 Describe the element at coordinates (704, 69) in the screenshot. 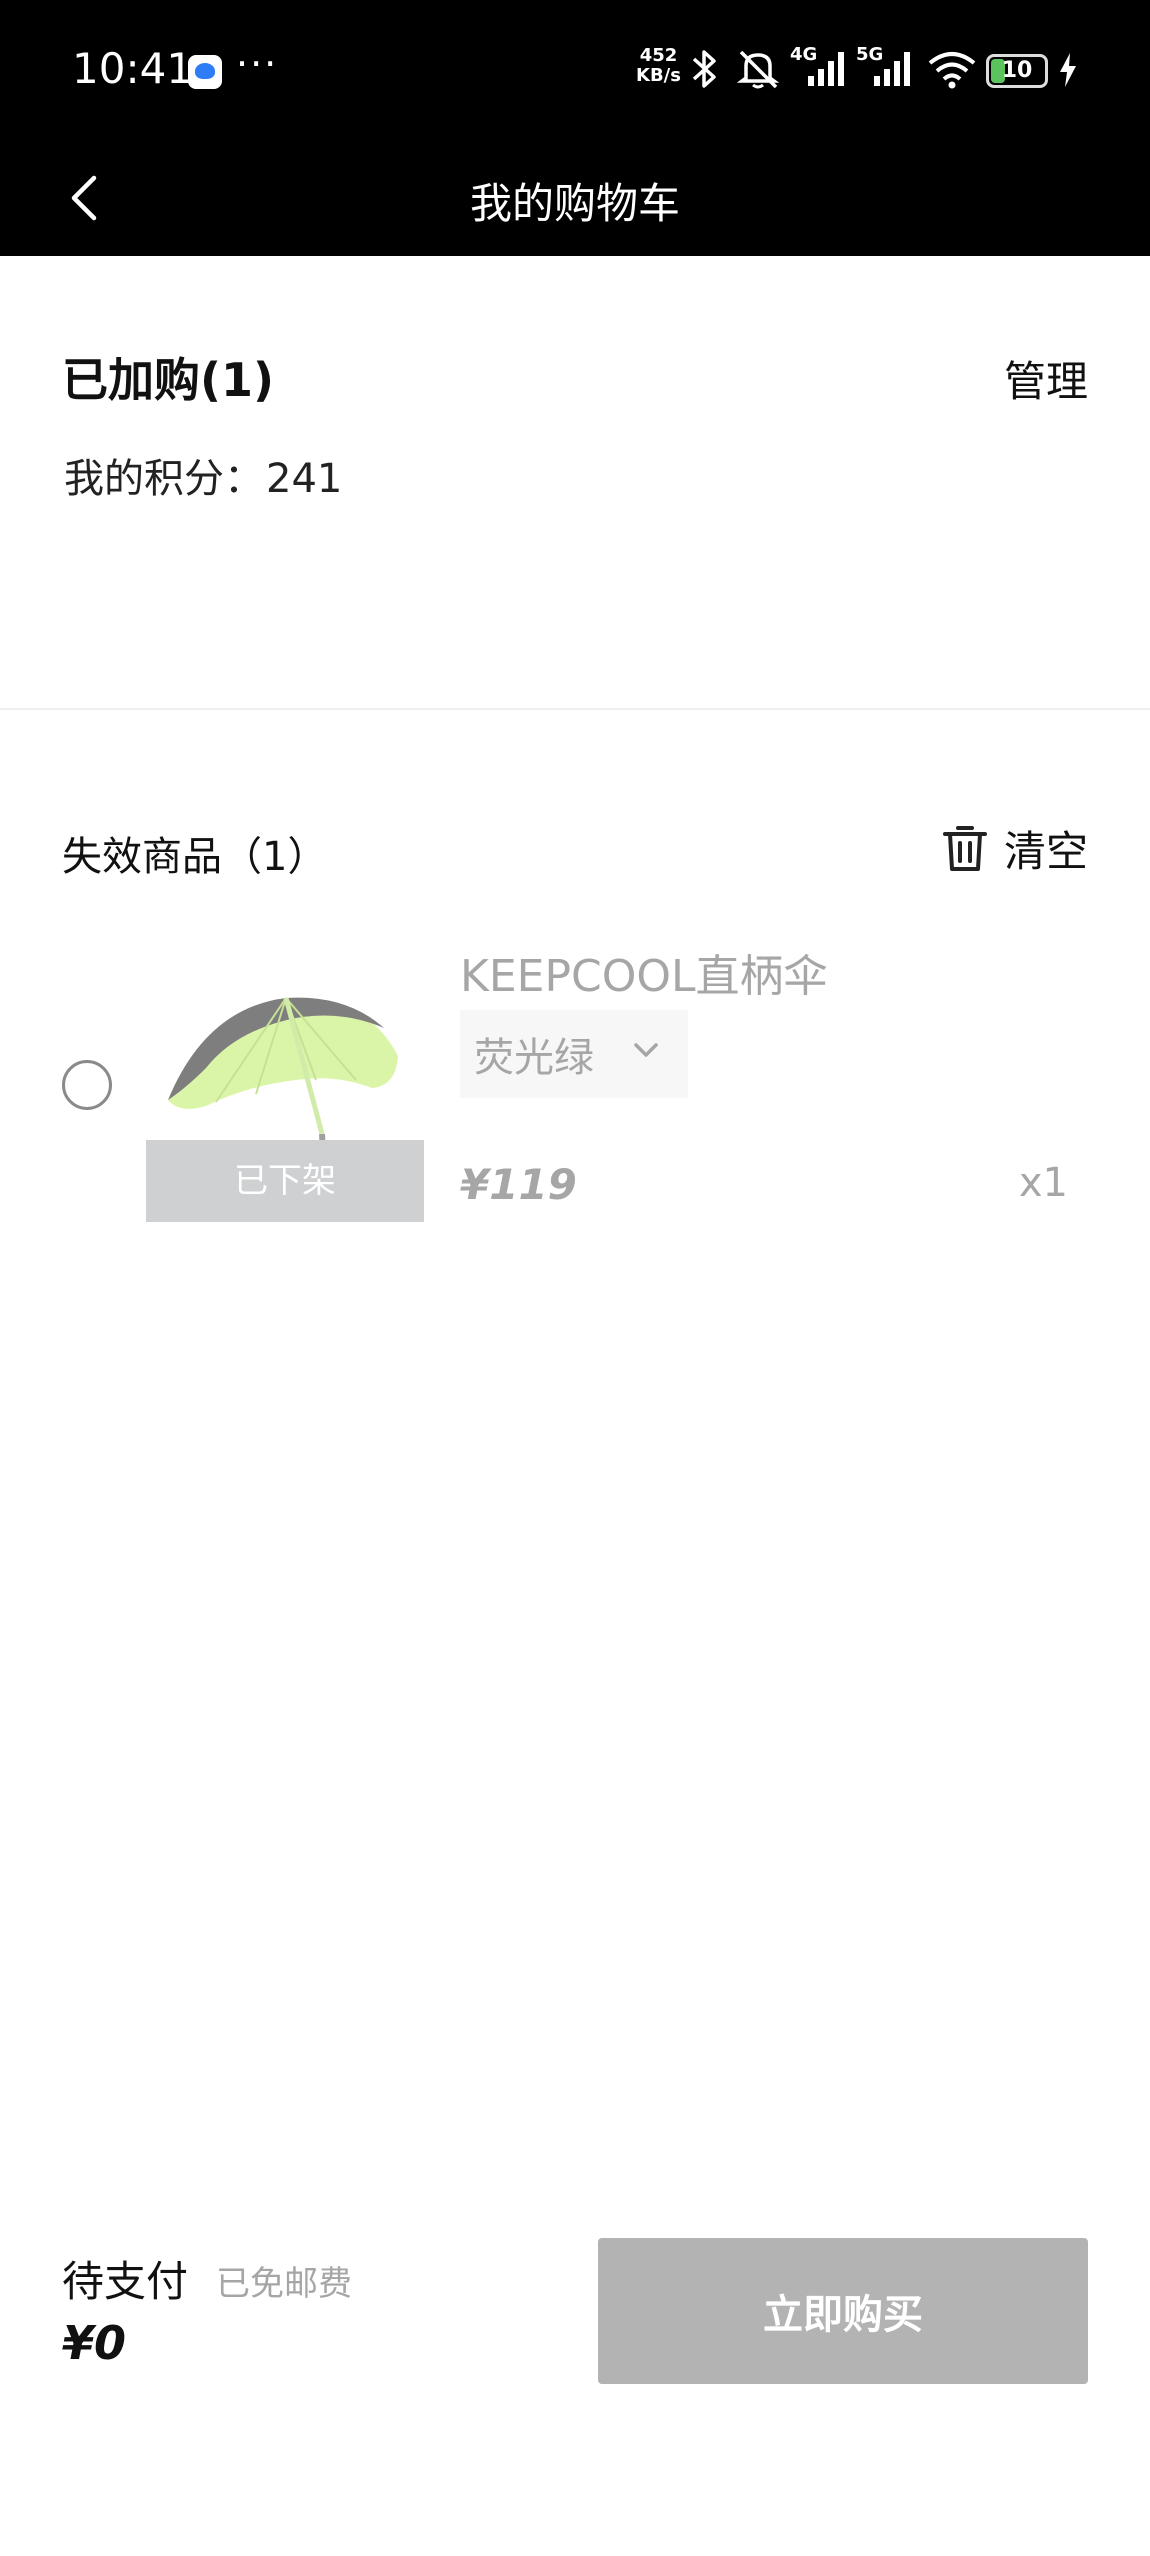

I see `bluetooth-icon` at that location.